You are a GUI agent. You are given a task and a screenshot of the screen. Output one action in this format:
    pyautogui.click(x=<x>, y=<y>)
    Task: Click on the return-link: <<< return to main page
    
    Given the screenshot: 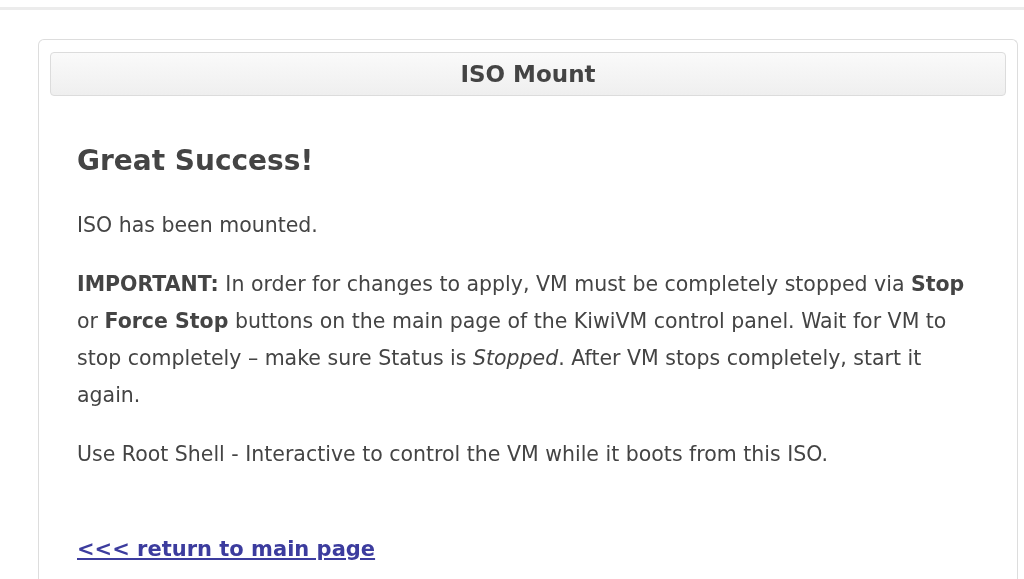 What is the action you would take?
    pyautogui.click(x=226, y=549)
    